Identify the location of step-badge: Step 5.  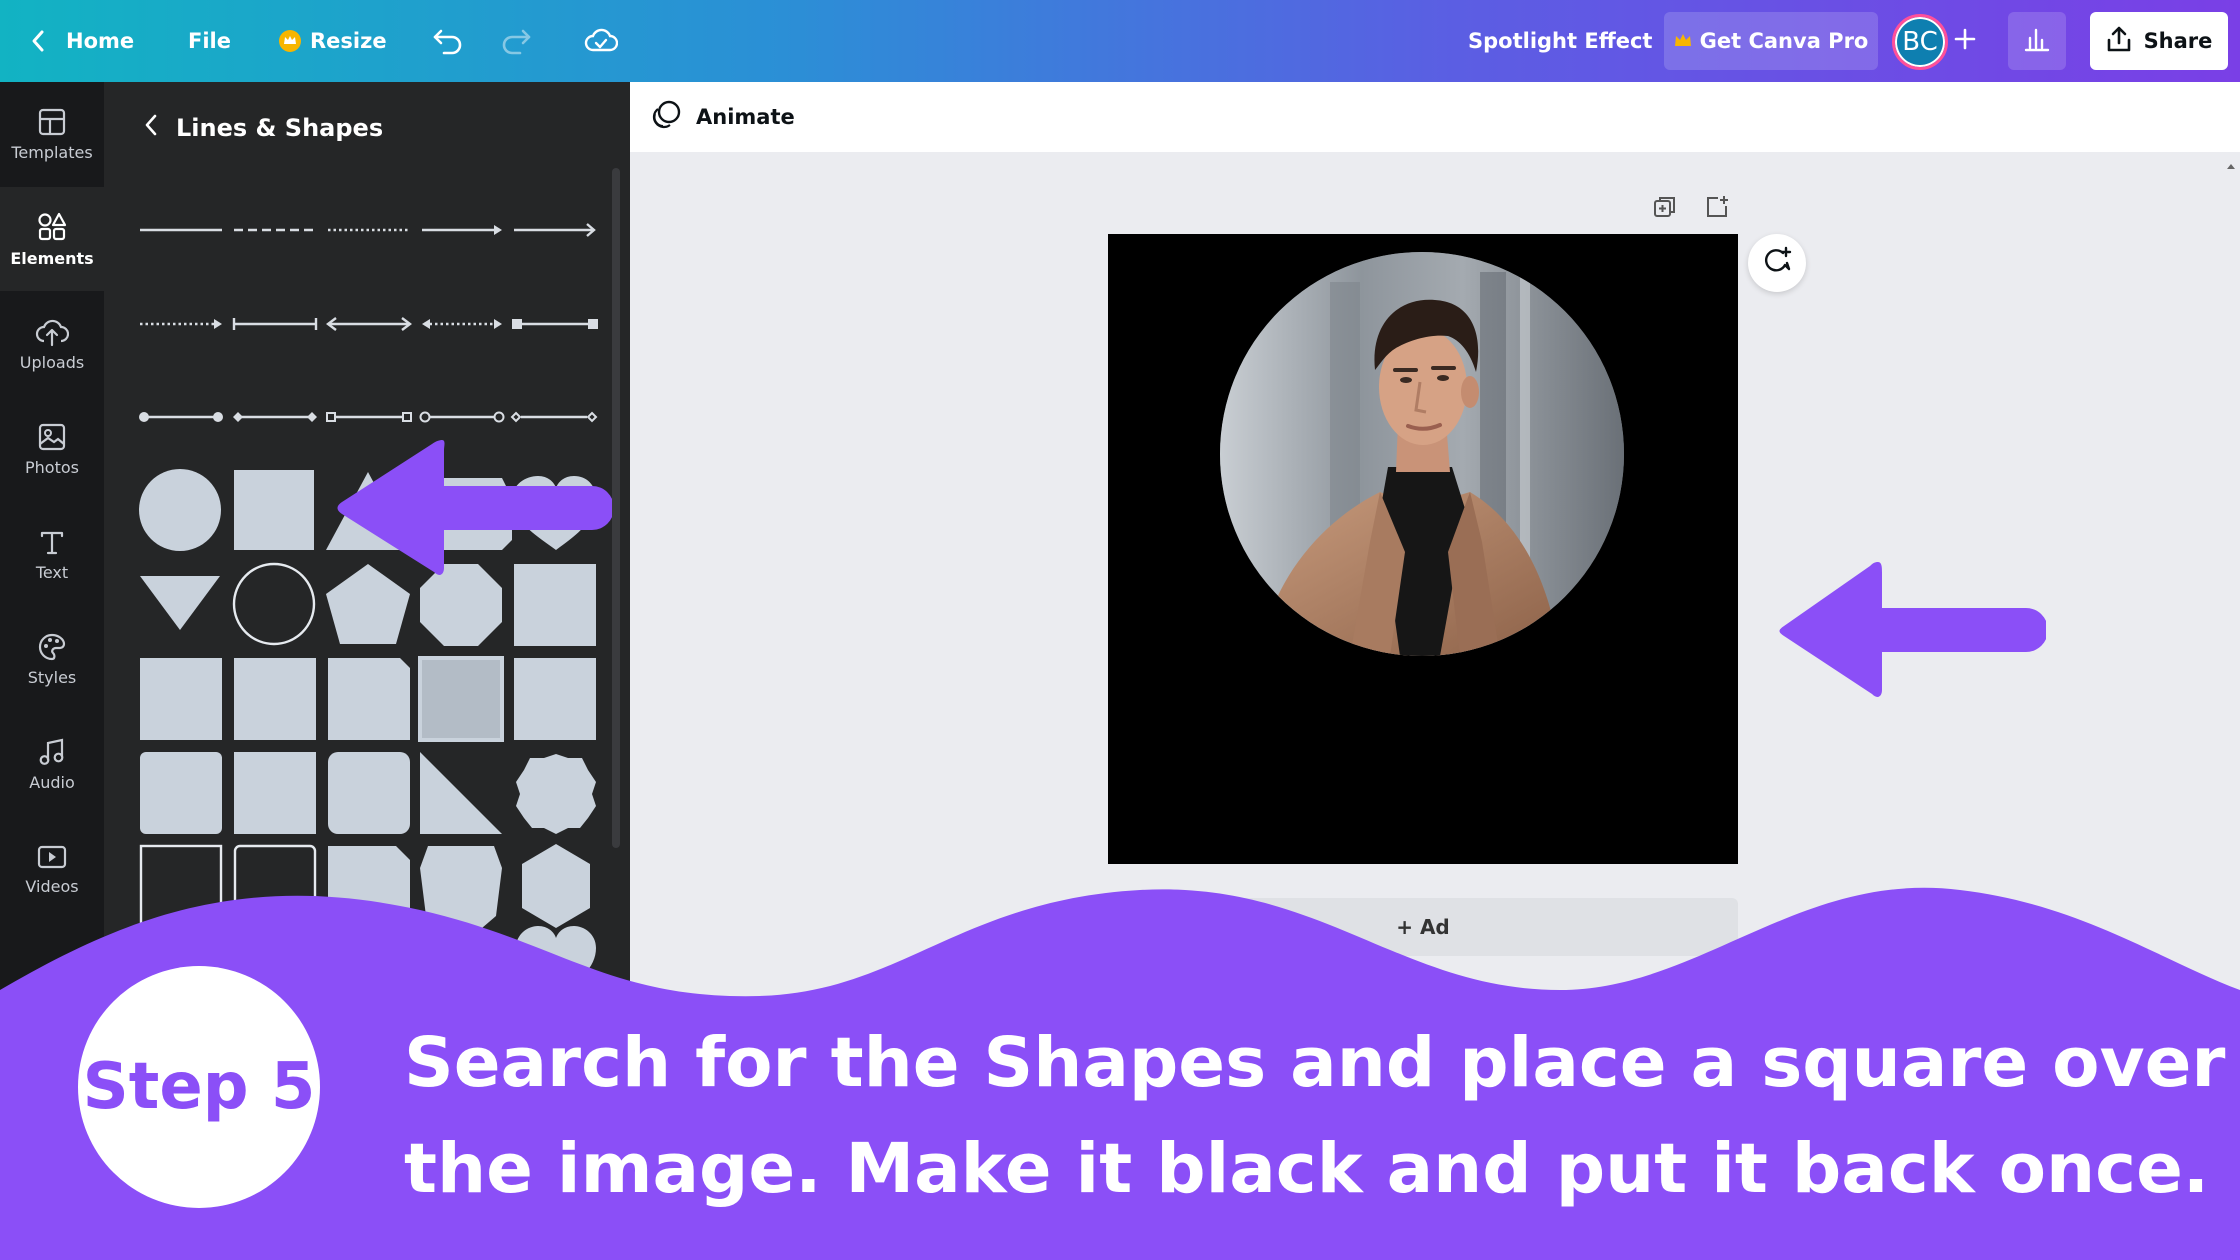
(199, 1087).